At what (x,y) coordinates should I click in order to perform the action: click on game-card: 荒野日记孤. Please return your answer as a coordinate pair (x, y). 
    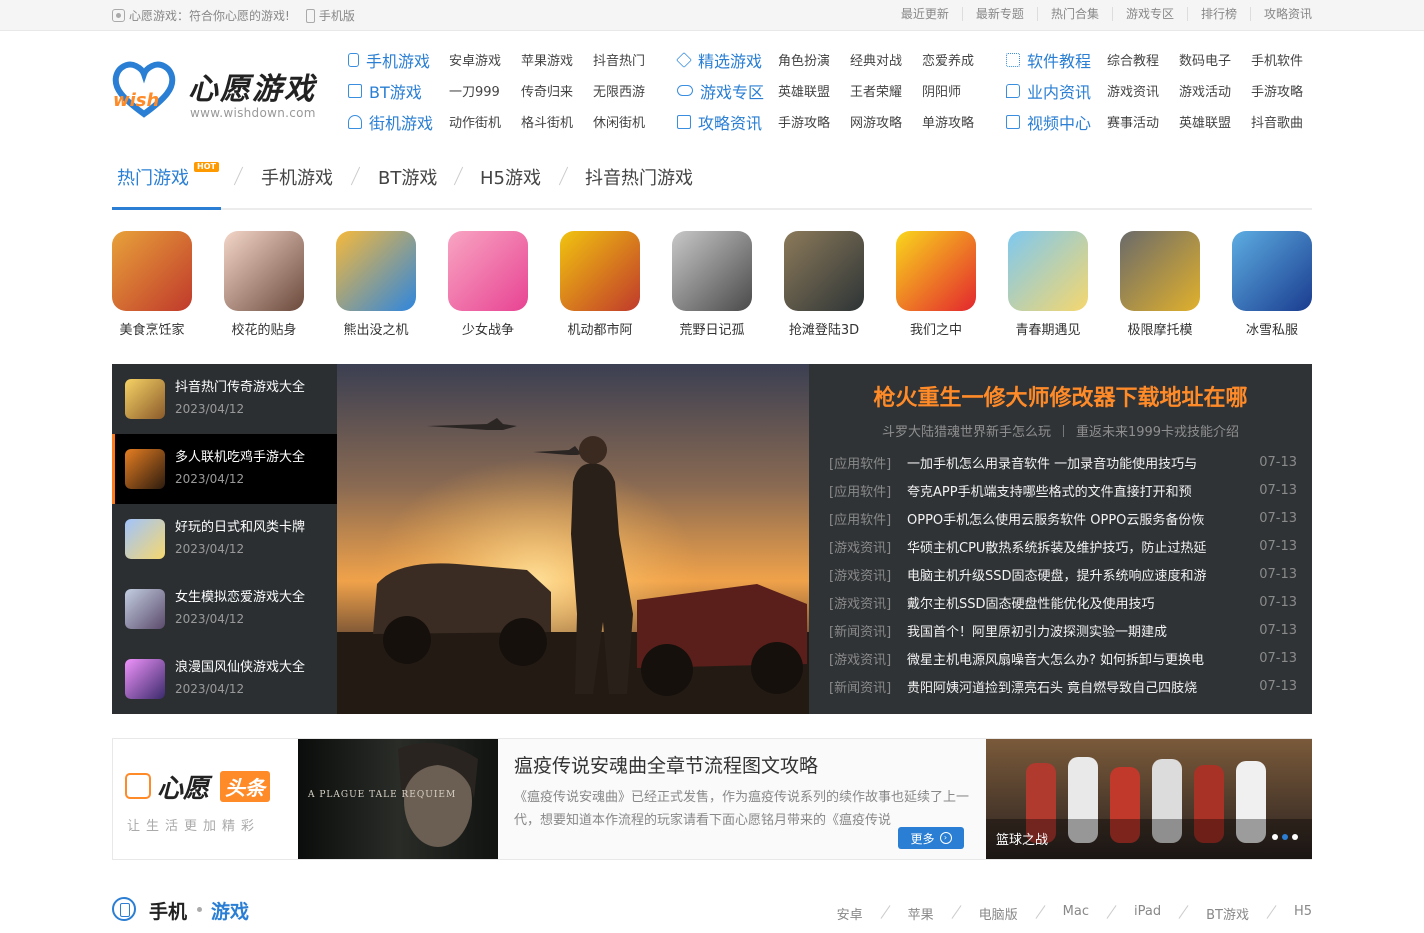
    Looking at the image, I should click on (712, 284).